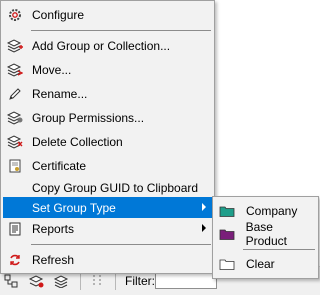 The width and height of the screenshot is (320, 295). What do you see at coordinates (15, 15) in the screenshot?
I see `gear-icon` at bounding box center [15, 15].